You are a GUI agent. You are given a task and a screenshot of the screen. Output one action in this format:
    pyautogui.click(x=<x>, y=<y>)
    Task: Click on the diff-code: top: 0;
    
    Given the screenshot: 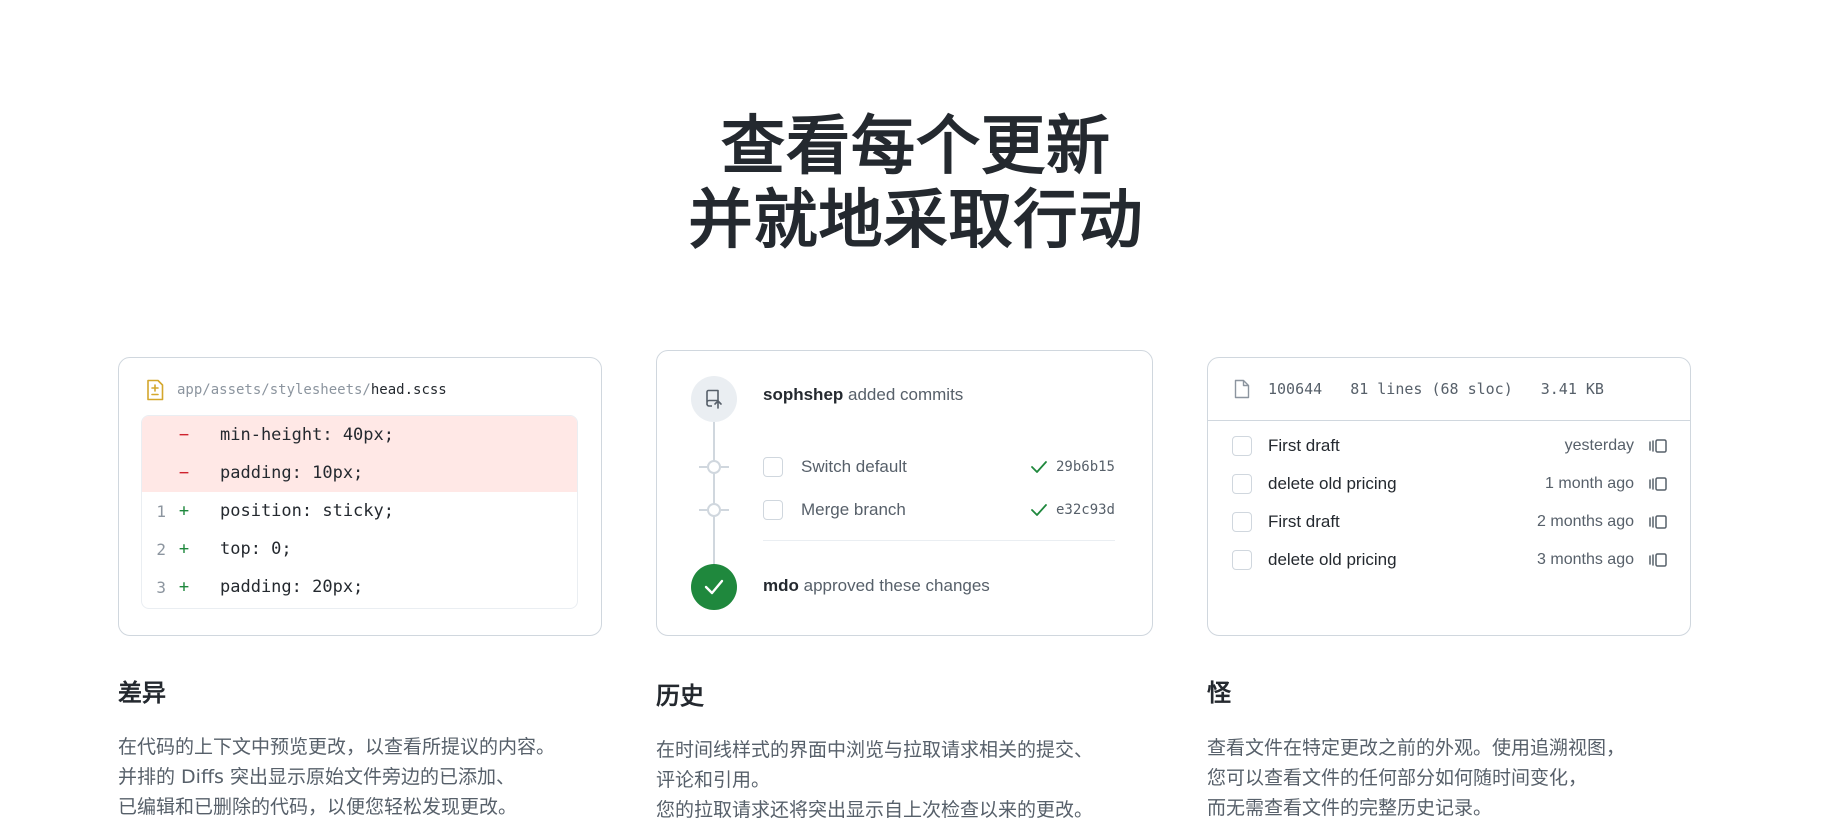 What is the action you would take?
    pyautogui.click(x=256, y=549)
    